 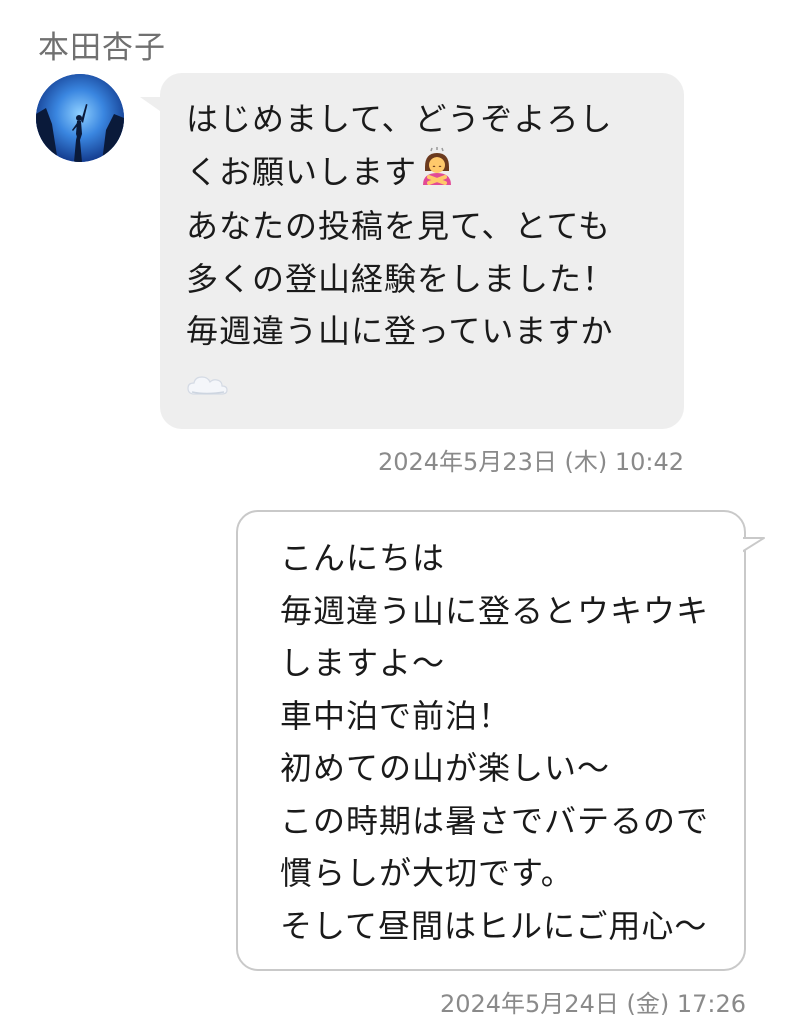 I want to click on cloud-emoji-line, so click(x=422, y=384).